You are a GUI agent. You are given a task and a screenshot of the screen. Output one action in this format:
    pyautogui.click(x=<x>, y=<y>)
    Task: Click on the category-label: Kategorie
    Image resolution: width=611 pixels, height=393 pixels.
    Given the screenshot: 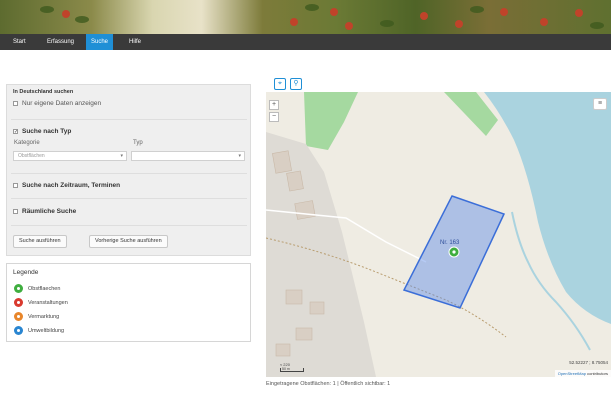 What is the action you would take?
    pyautogui.click(x=27, y=143)
    